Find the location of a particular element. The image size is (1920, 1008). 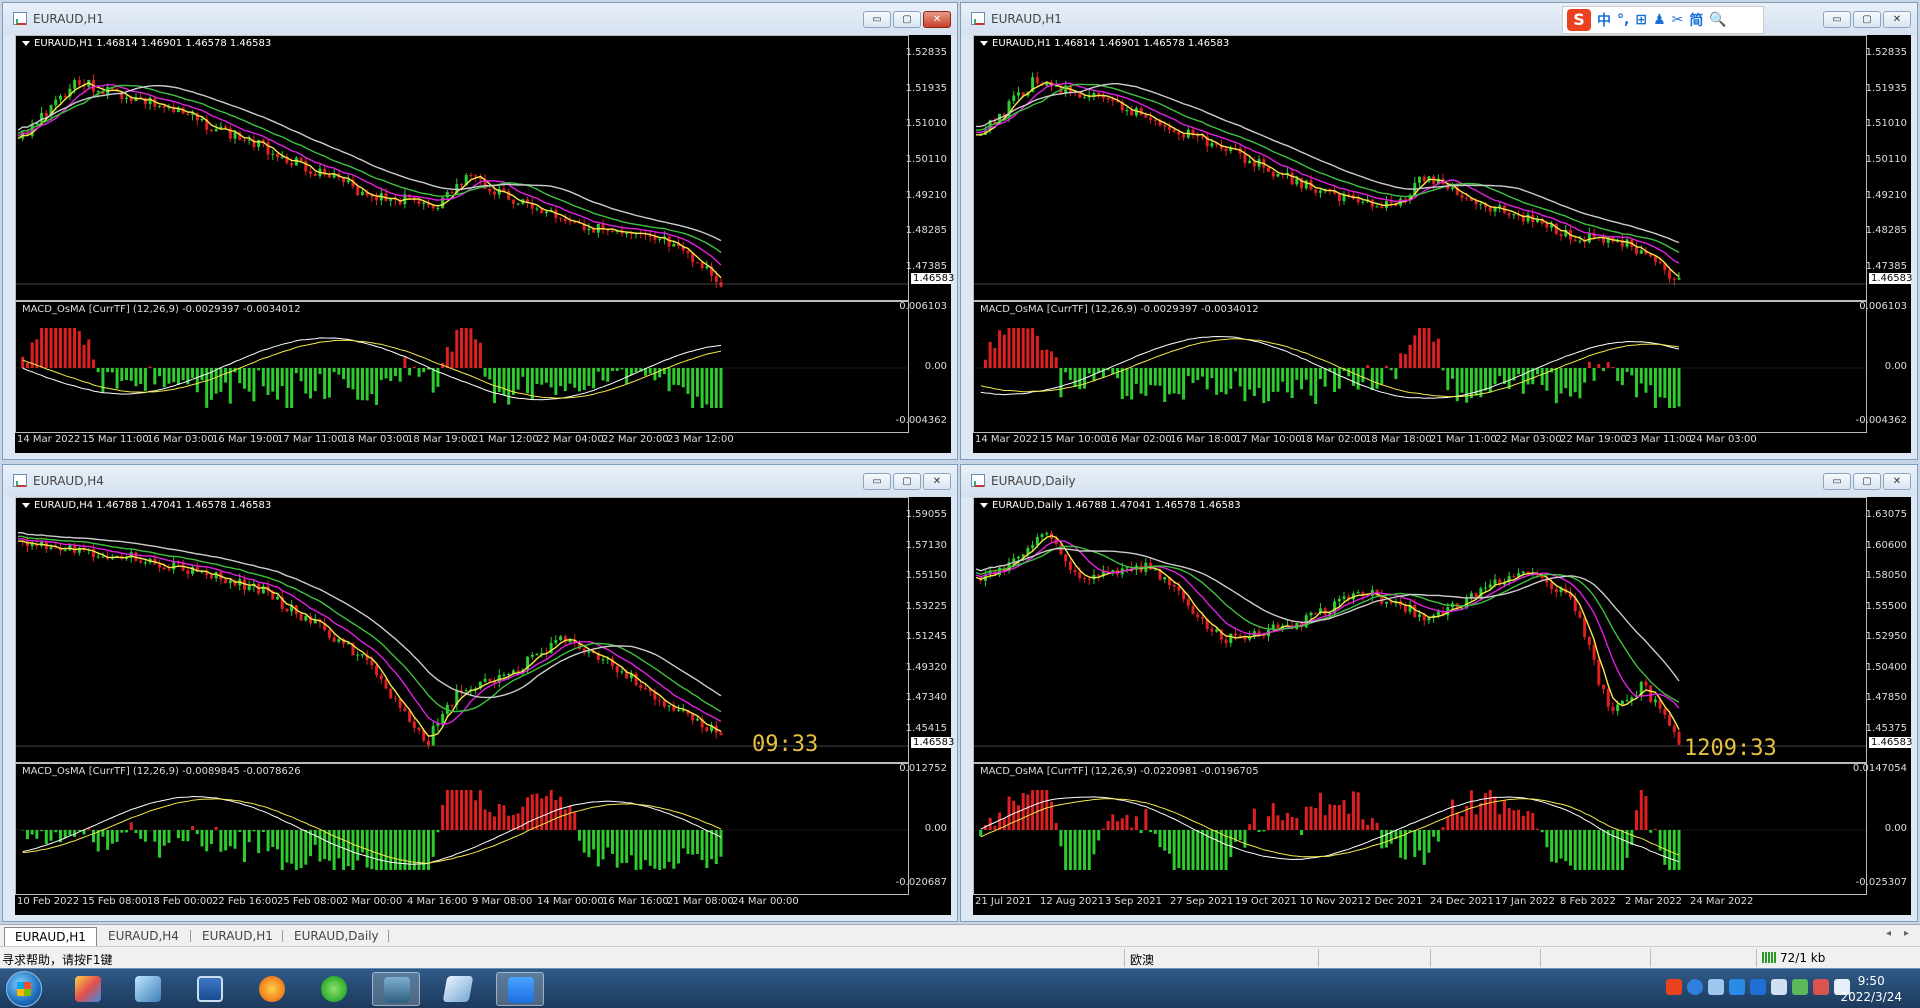

tab-euraud-daily: EURAUD,Daily is located at coordinates (336, 936).